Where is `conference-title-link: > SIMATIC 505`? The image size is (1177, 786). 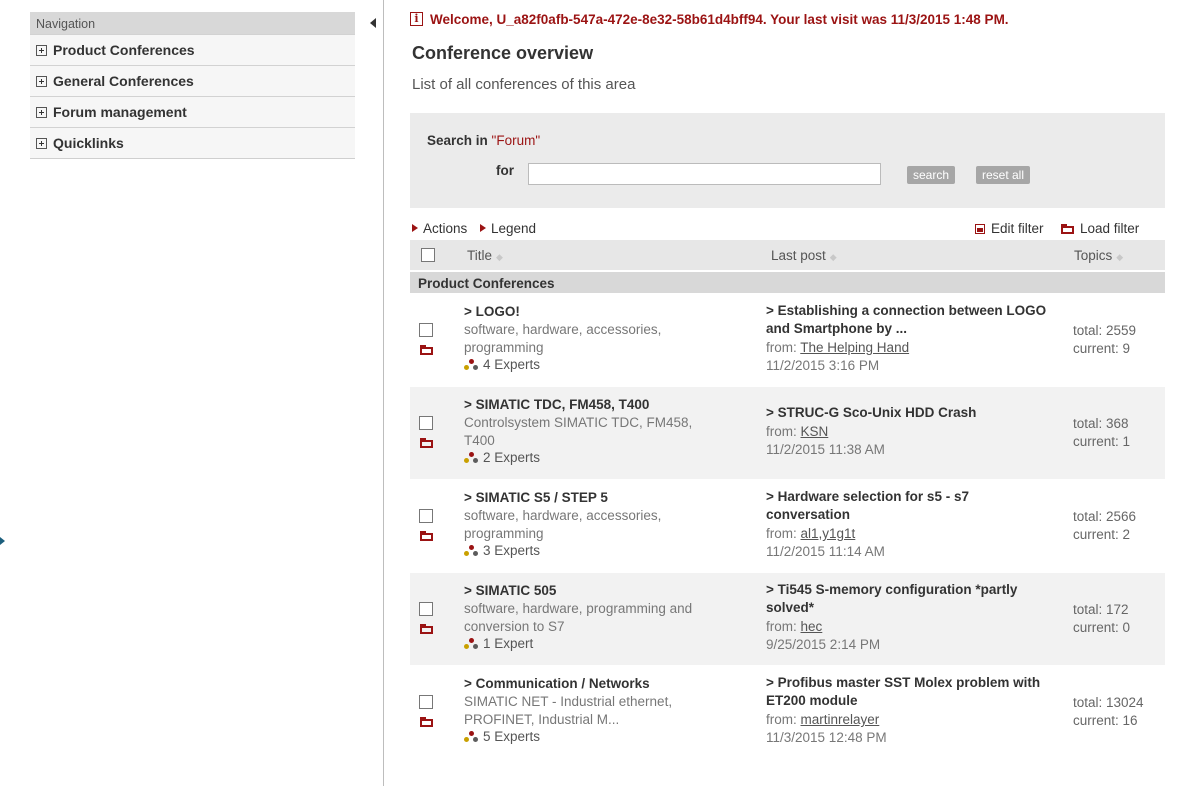 conference-title-link: > SIMATIC 505 is located at coordinates (510, 590).